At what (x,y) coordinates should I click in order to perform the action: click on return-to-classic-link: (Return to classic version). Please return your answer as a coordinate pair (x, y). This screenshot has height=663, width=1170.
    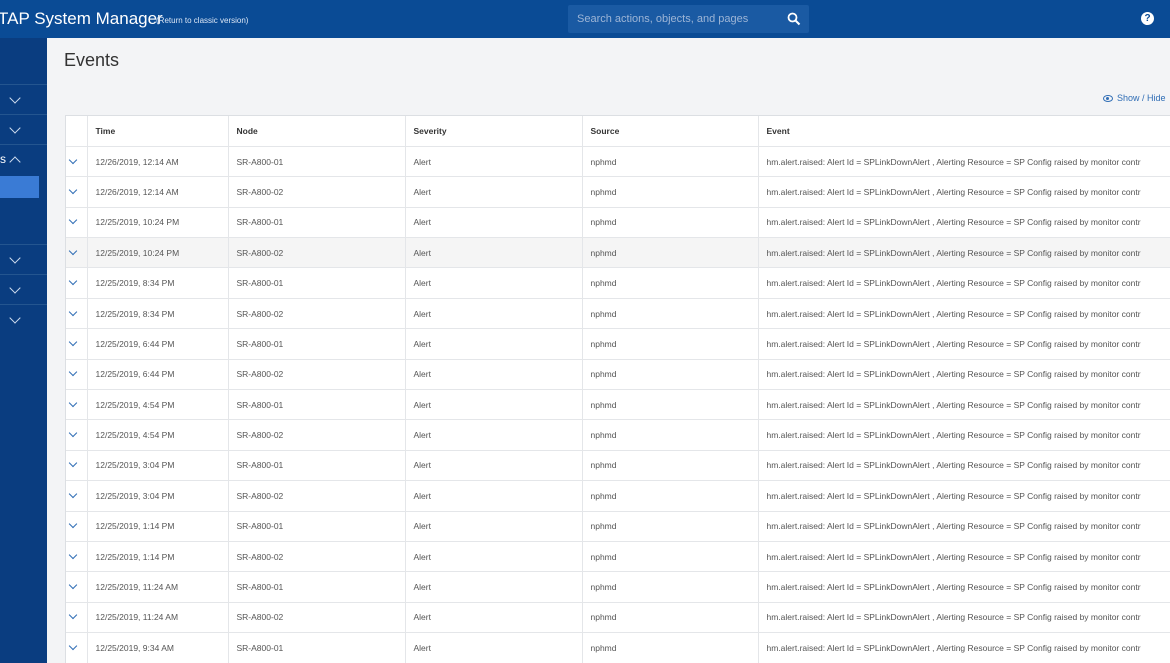
    Looking at the image, I should click on (202, 20).